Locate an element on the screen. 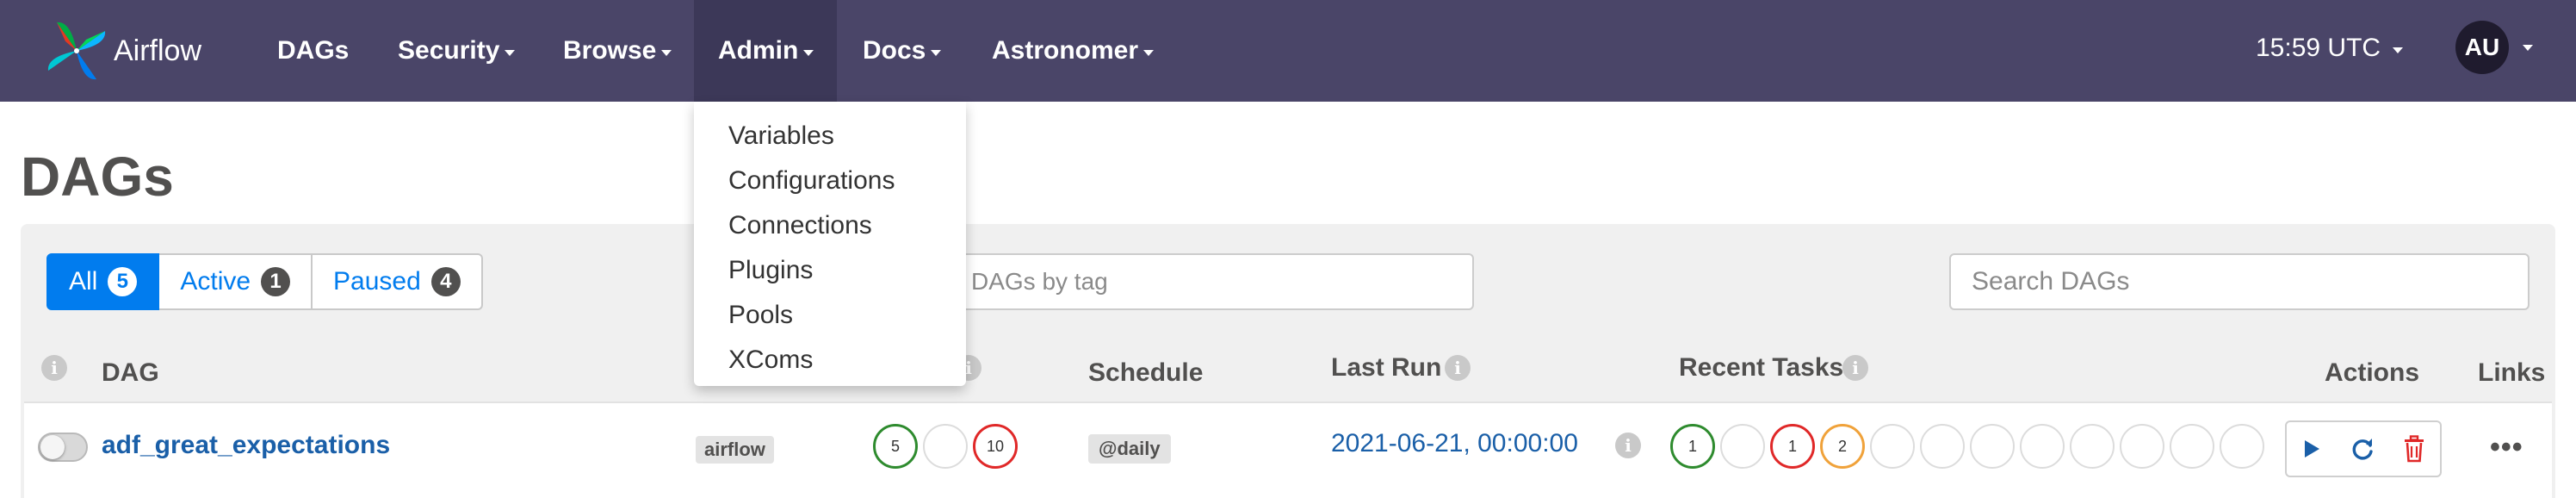  nav-admin-label: Admin is located at coordinates (758, 50).